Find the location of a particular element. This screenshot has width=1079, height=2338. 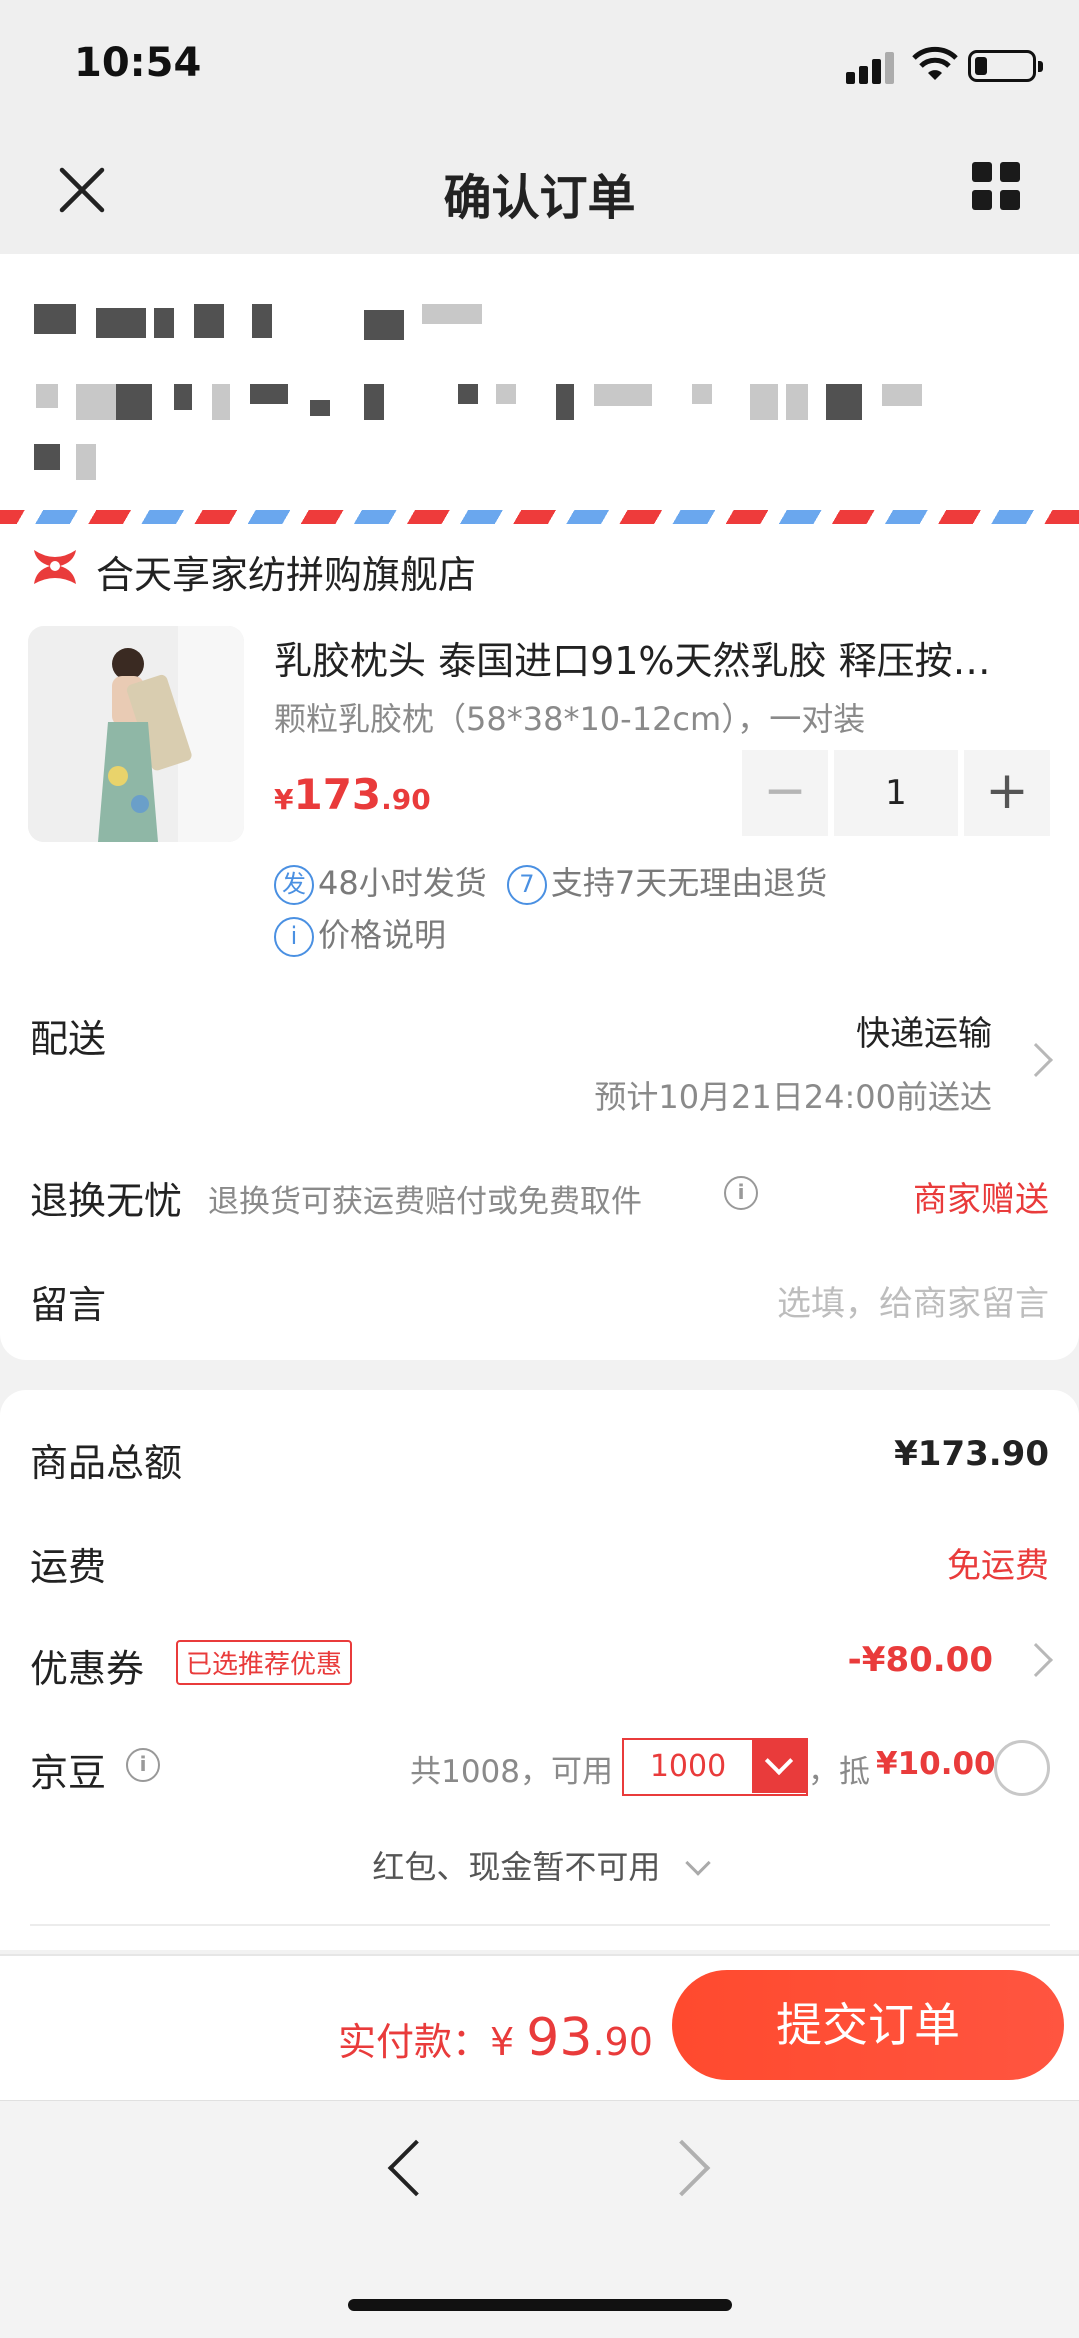

pay-amount: 实付款：¥ 93.90 is located at coordinates (495, 2038).